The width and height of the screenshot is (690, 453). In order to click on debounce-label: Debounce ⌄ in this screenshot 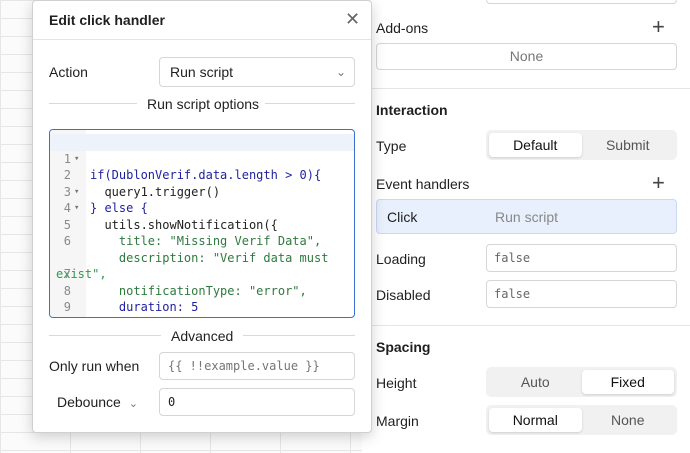, I will do `click(97, 402)`.